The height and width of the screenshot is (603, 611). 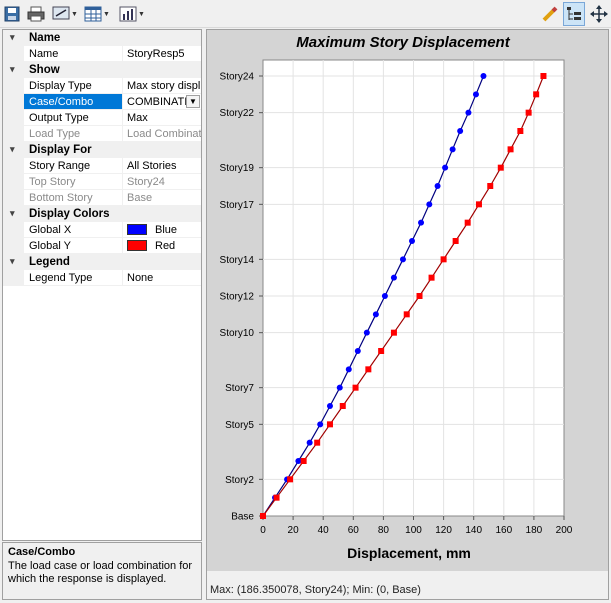 I want to click on property-label: Case/Combo, so click(x=73, y=102).